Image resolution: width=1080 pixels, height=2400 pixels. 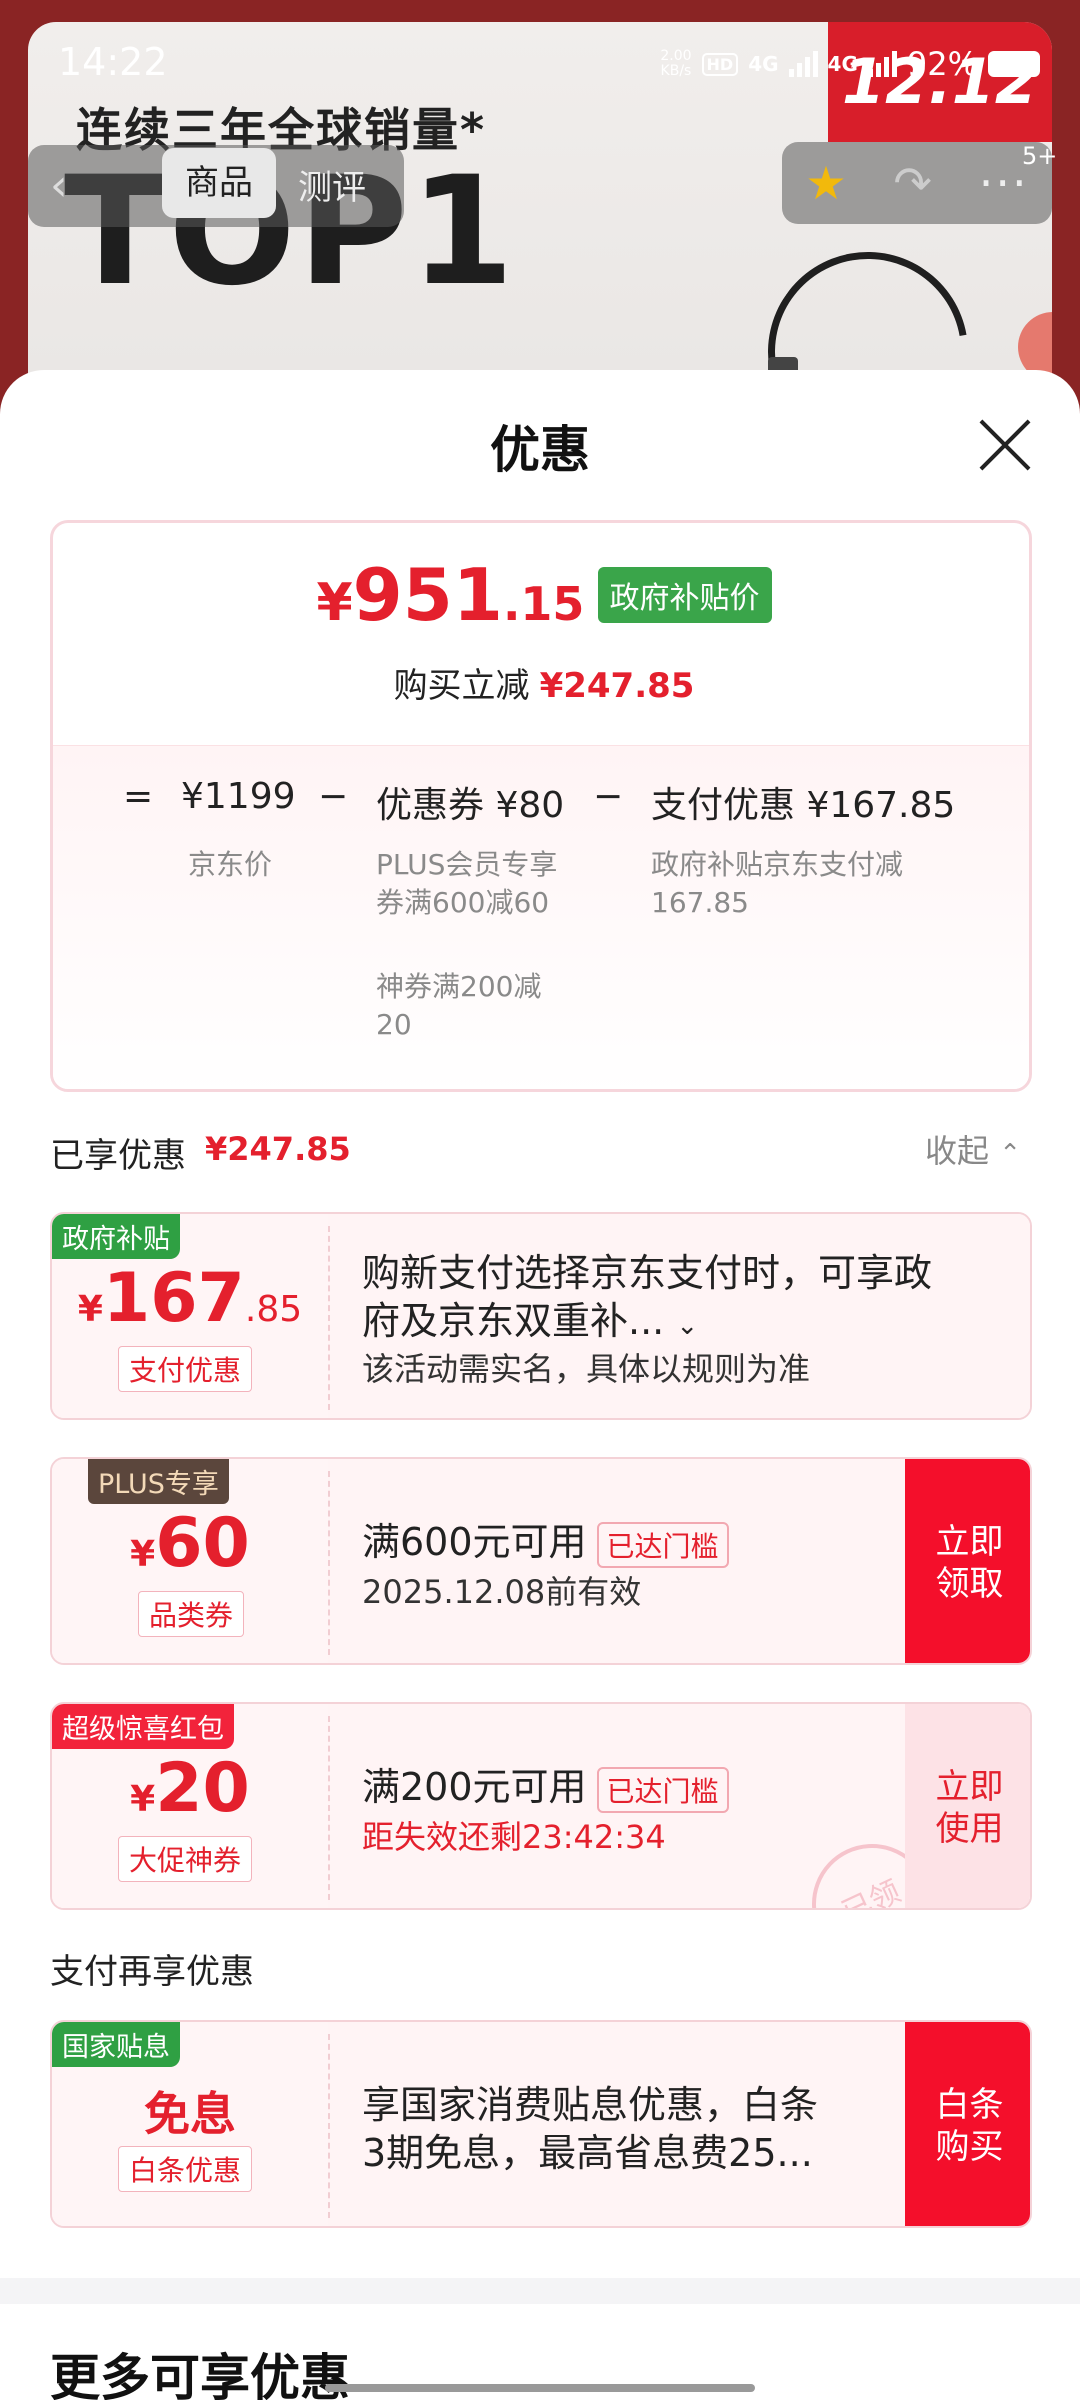 What do you see at coordinates (116, 2044) in the screenshot?
I see `coupon-tag: 国家贴息` at bounding box center [116, 2044].